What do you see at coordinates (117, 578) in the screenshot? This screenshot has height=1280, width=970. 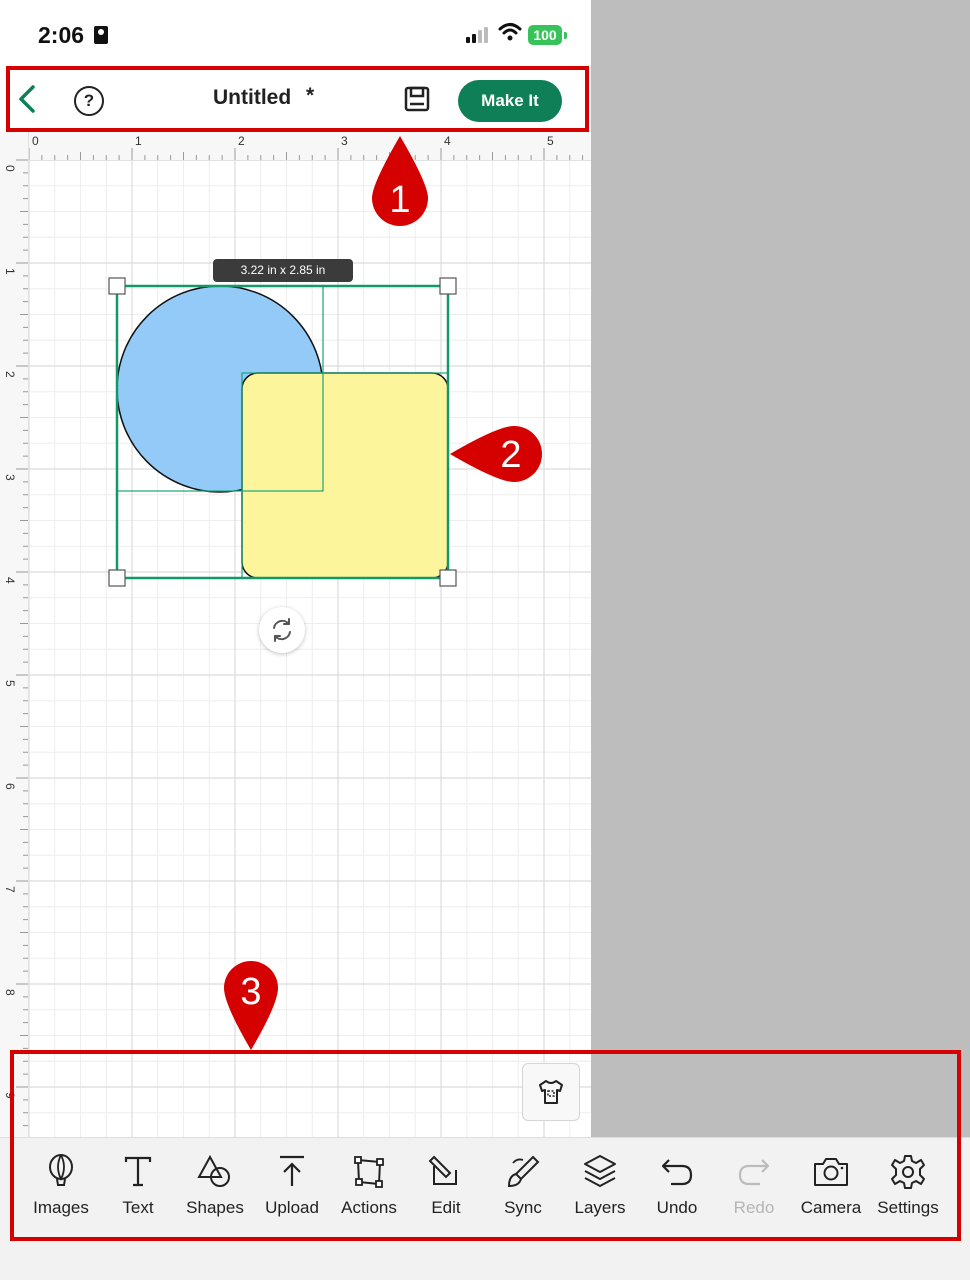 I see `resize-handle-bottom-left` at bounding box center [117, 578].